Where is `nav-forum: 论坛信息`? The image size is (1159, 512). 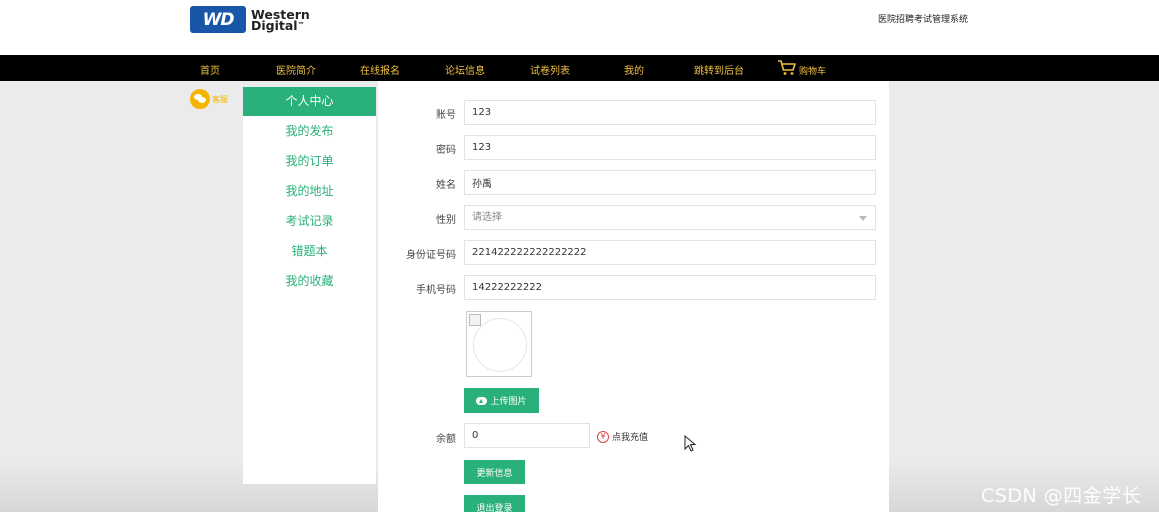 nav-forum: 论坛信息 is located at coordinates (465, 69).